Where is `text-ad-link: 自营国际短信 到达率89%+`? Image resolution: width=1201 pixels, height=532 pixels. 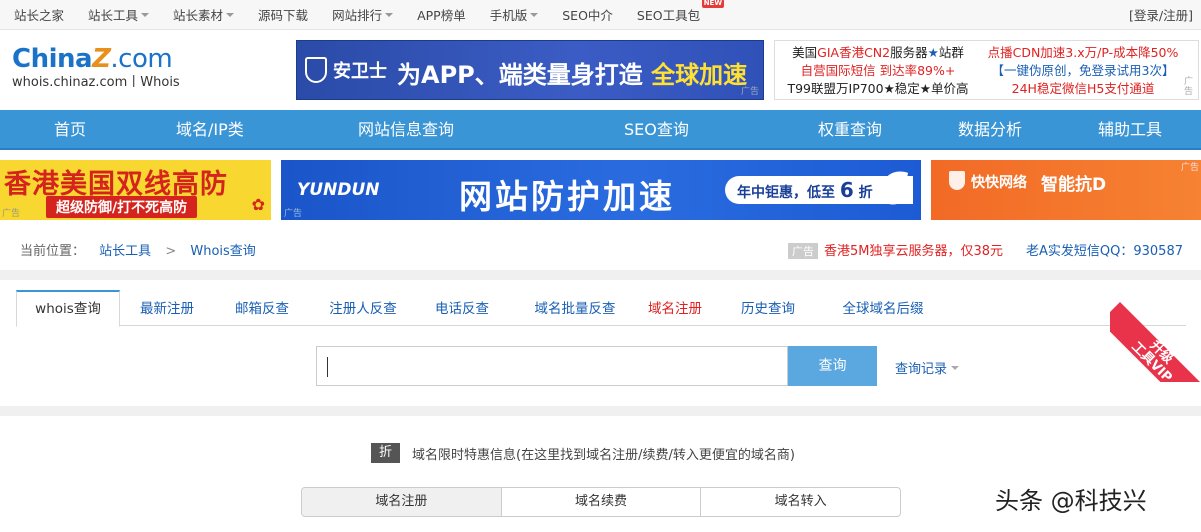 text-ad-link: 自营国际短信 到达率89%+ is located at coordinates (878, 71).